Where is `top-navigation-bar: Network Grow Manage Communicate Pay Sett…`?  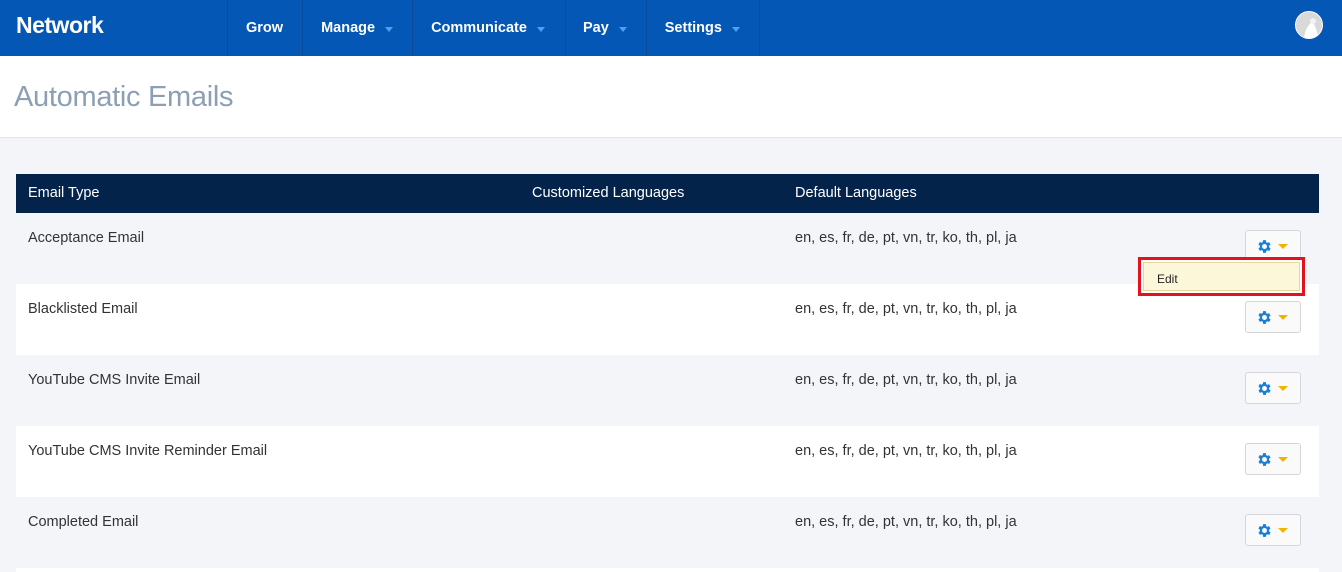 top-navigation-bar: Network Grow Manage Communicate Pay Sett… is located at coordinates (671, 28).